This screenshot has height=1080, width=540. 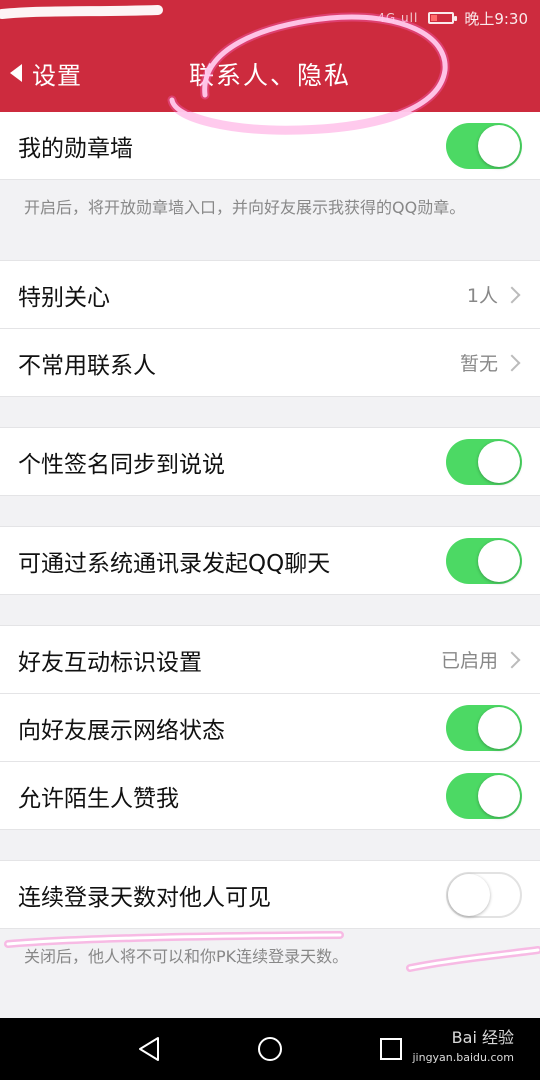 What do you see at coordinates (482, 1037) in the screenshot?
I see `watermark-title: Bai 经验` at bounding box center [482, 1037].